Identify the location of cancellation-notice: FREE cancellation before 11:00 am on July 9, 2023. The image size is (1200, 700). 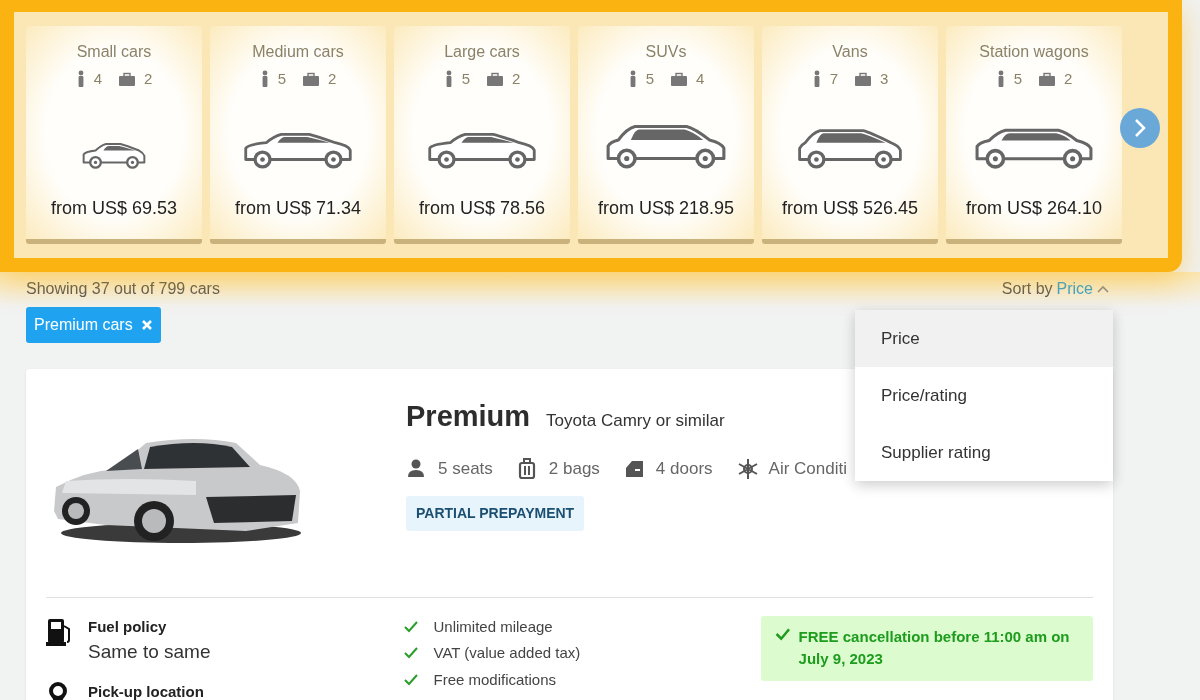
(927, 648).